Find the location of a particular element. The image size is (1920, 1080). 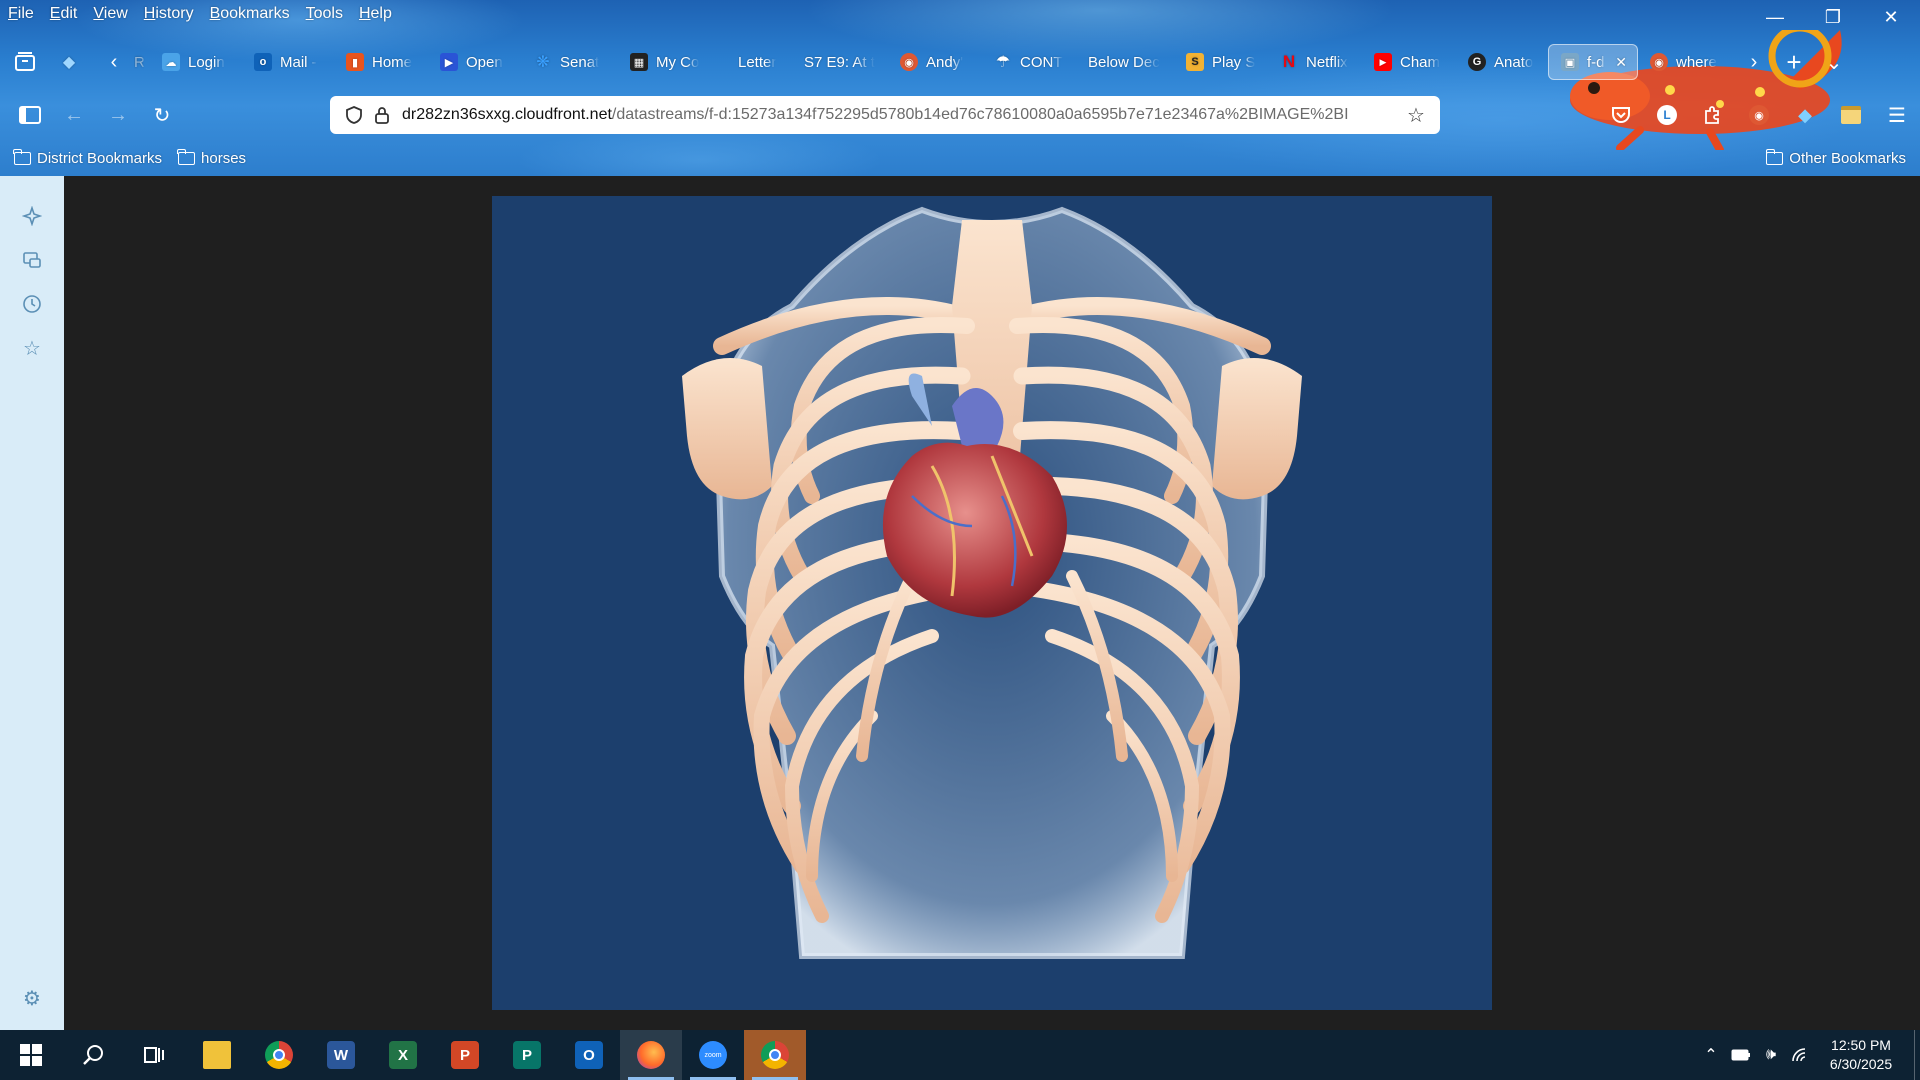

excel-button: X is located at coordinates (403, 1055).